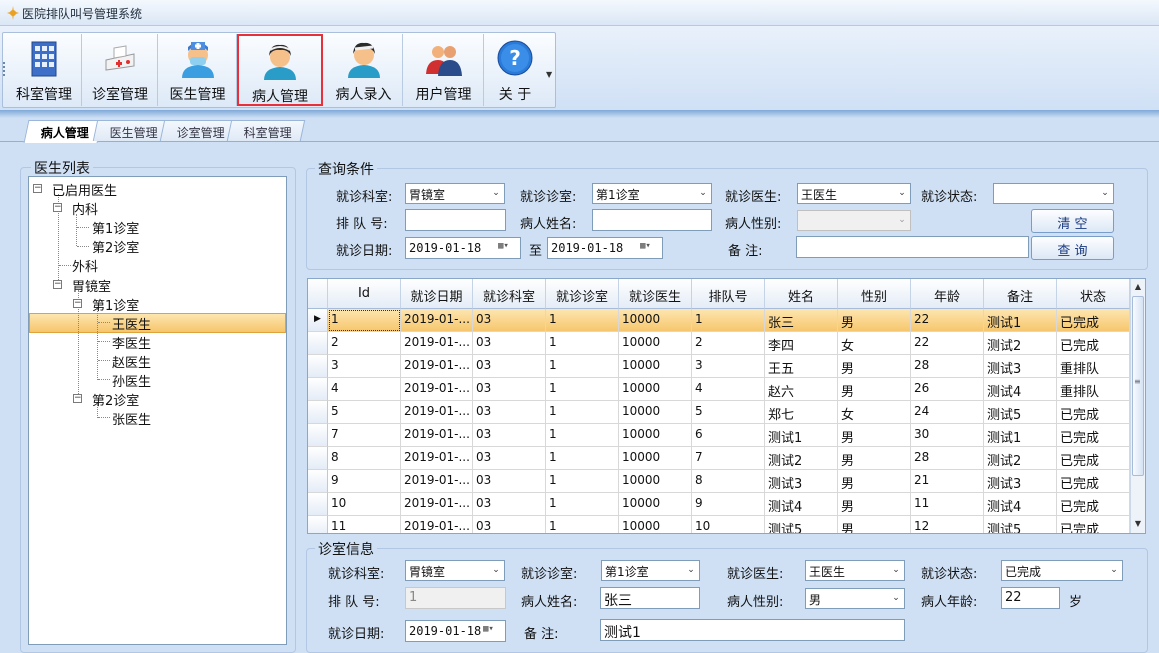 This screenshot has height=653, width=1159. Describe the element at coordinates (364, 481) in the screenshot. I see `grid-cell: 9` at that location.